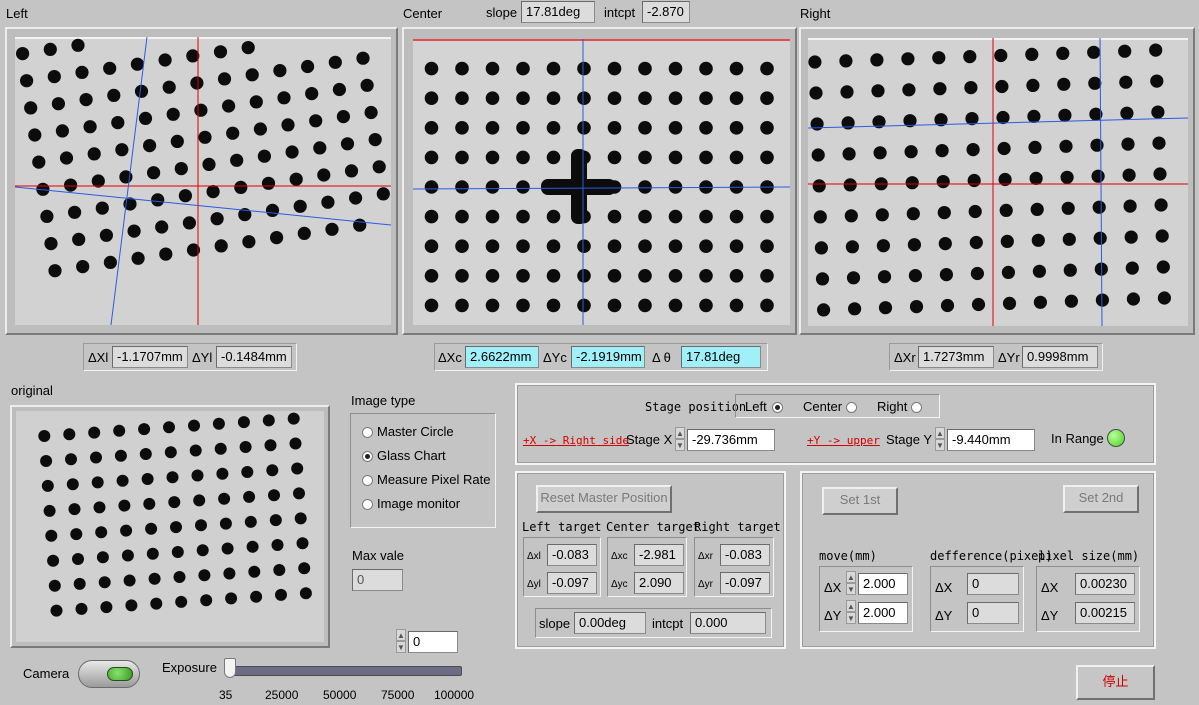 This screenshot has height=705, width=1199. Describe the element at coordinates (604, 499) in the screenshot. I see `reset-master-position-button: Reset Master Position` at that location.